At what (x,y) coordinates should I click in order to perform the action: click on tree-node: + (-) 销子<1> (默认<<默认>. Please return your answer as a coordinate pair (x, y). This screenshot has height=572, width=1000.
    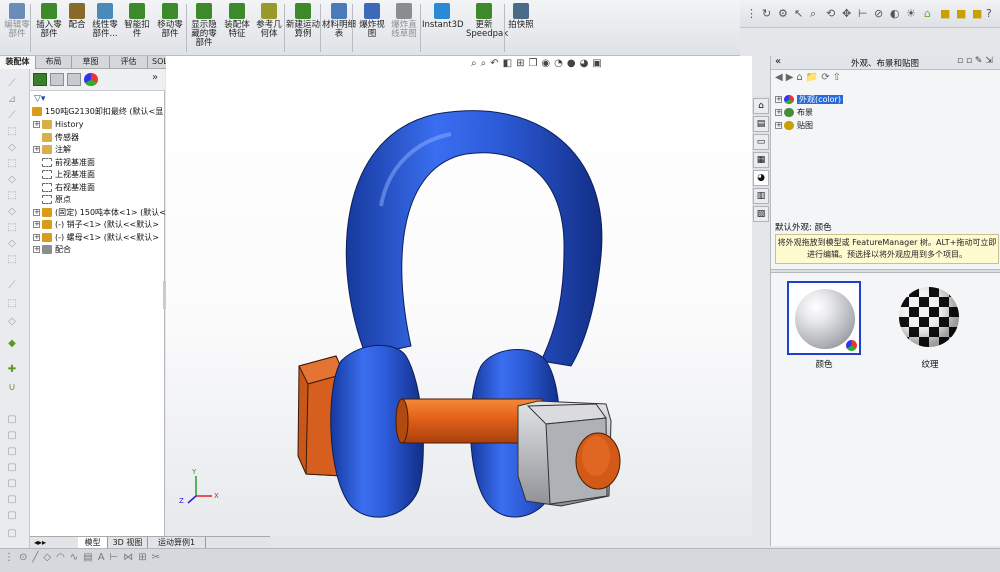
    Looking at the image, I should click on (96, 225).